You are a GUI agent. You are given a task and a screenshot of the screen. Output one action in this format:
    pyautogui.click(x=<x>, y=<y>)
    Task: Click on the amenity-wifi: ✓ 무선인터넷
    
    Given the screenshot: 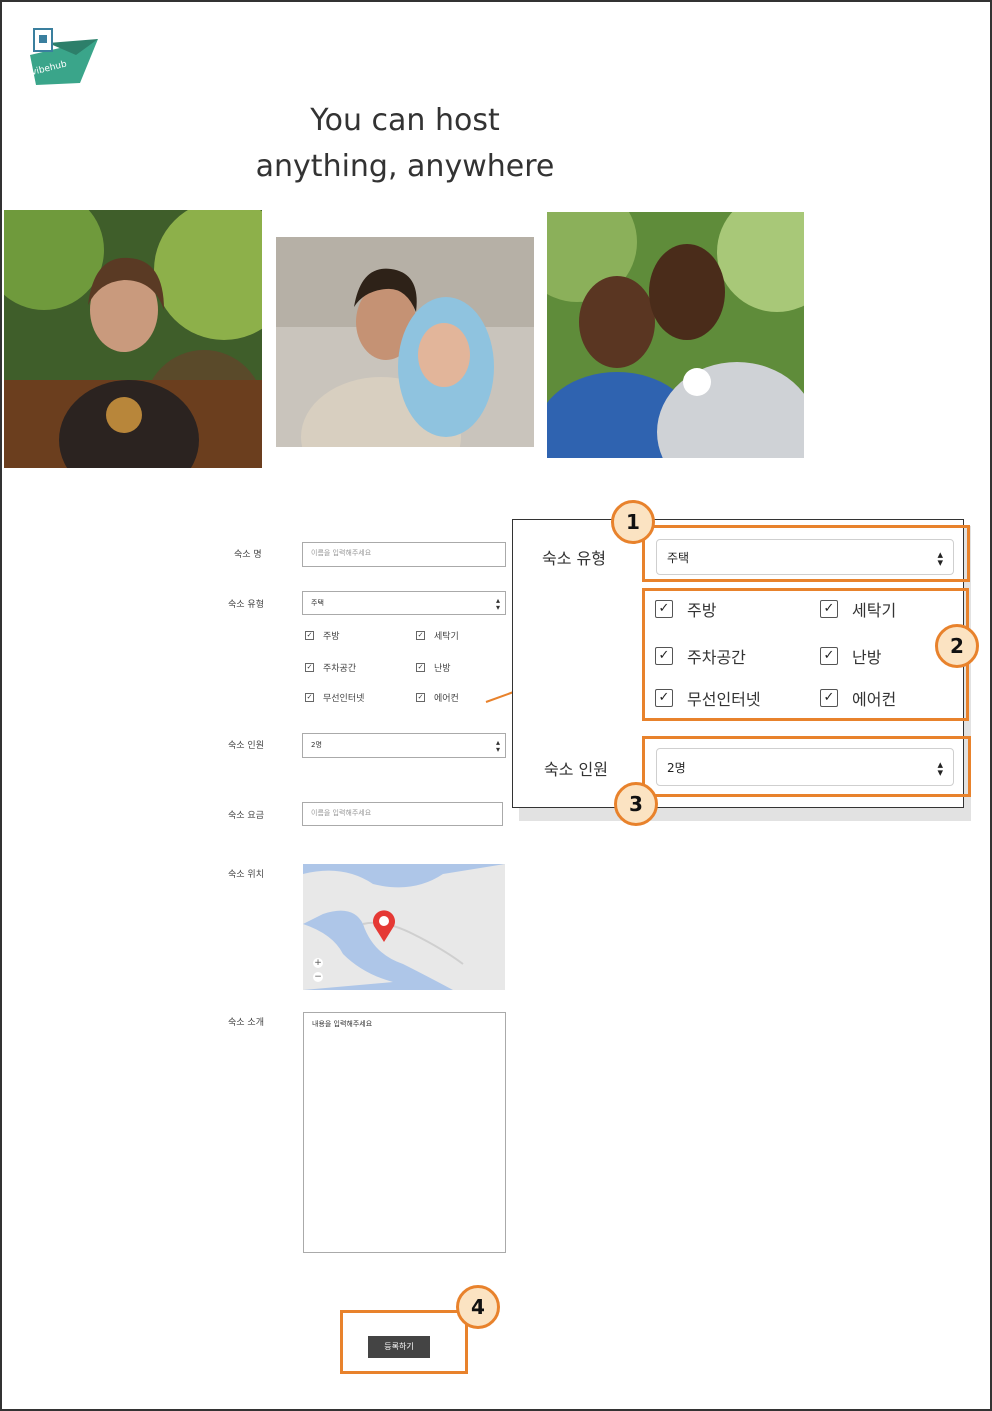 What is the action you would take?
    pyautogui.click(x=334, y=697)
    